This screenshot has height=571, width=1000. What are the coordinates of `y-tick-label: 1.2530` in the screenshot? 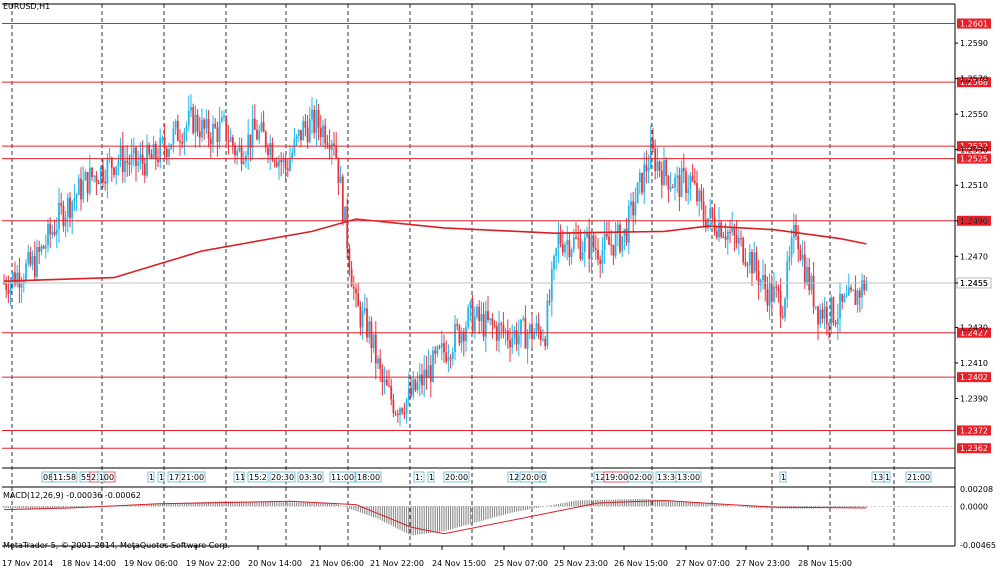 It's located at (974, 150).